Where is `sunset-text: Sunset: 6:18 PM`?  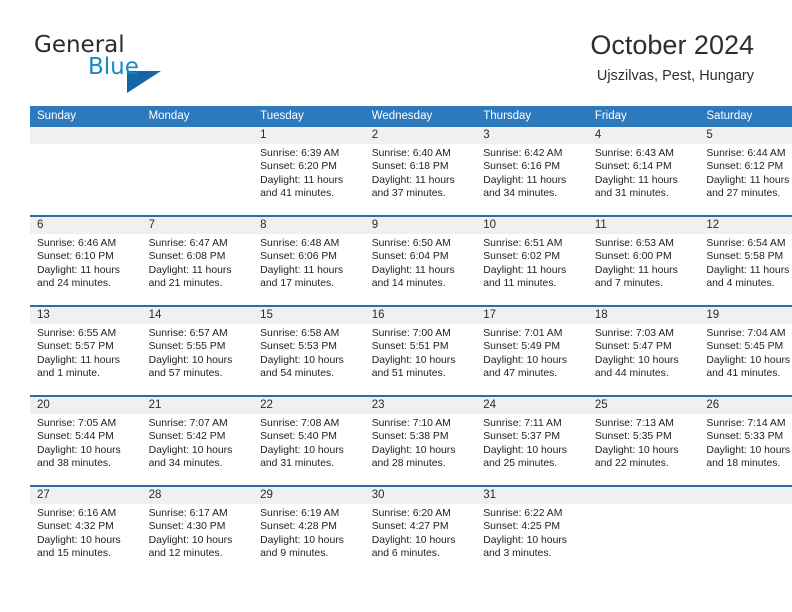
sunset-text: Sunset: 6:18 PM is located at coordinates (410, 167).